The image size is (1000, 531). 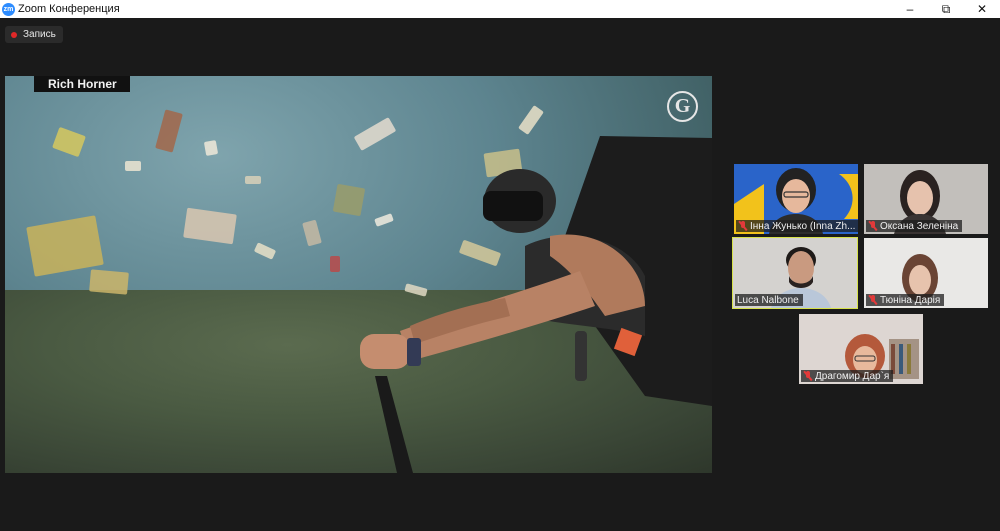 I want to click on window-controls: – ⧉ ✕, so click(x=946, y=9).